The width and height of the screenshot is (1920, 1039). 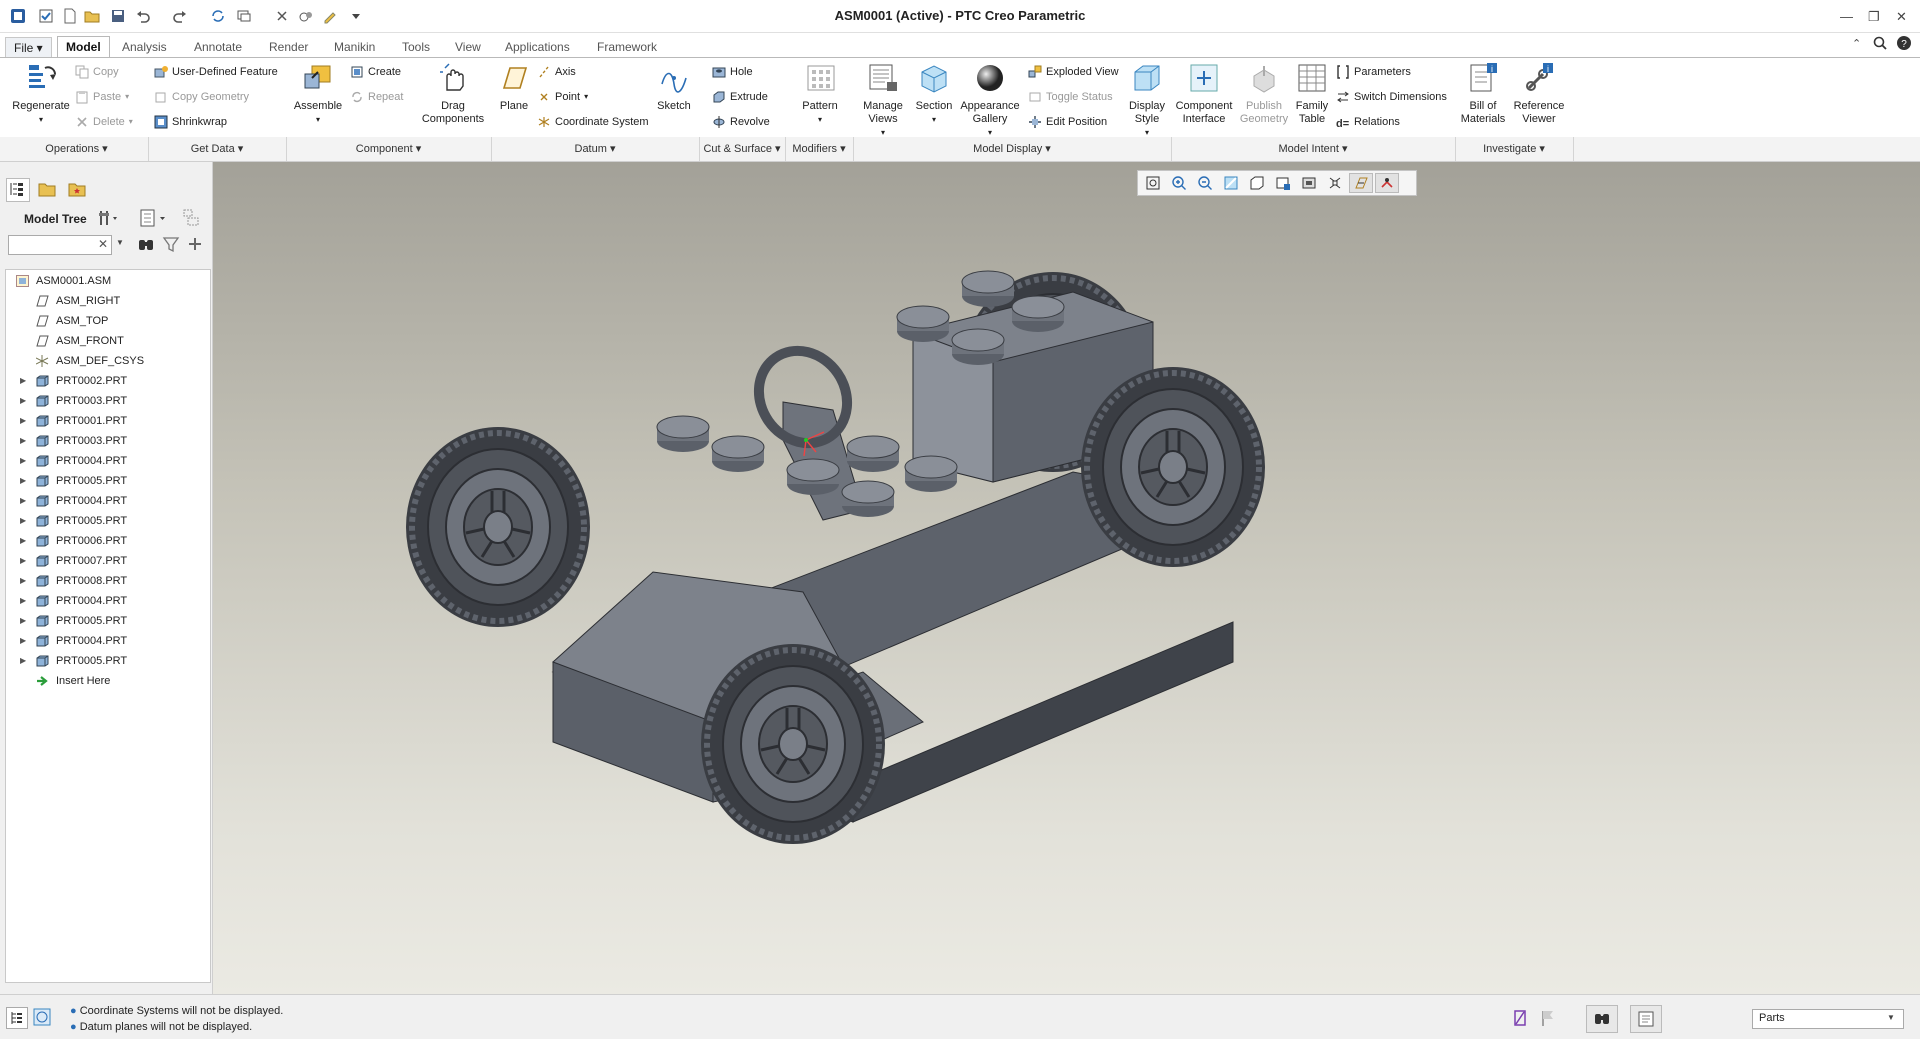 What do you see at coordinates (627, 47) in the screenshot?
I see `tab-framework: Framework` at bounding box center [627, 47].